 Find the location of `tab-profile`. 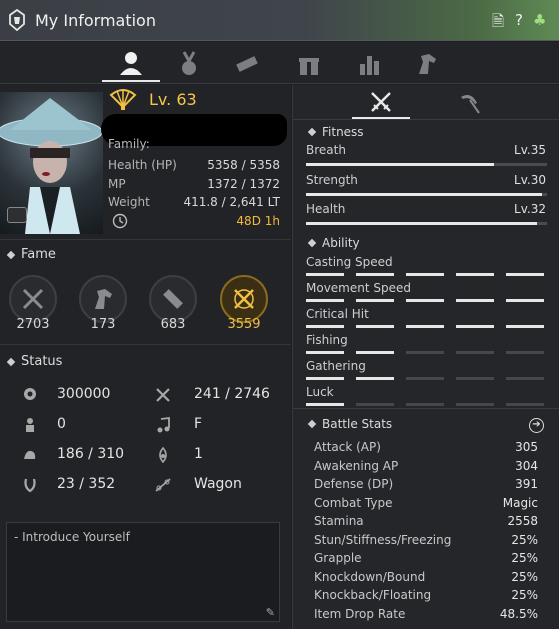

tab-profile is located at coordinates (131, 64).